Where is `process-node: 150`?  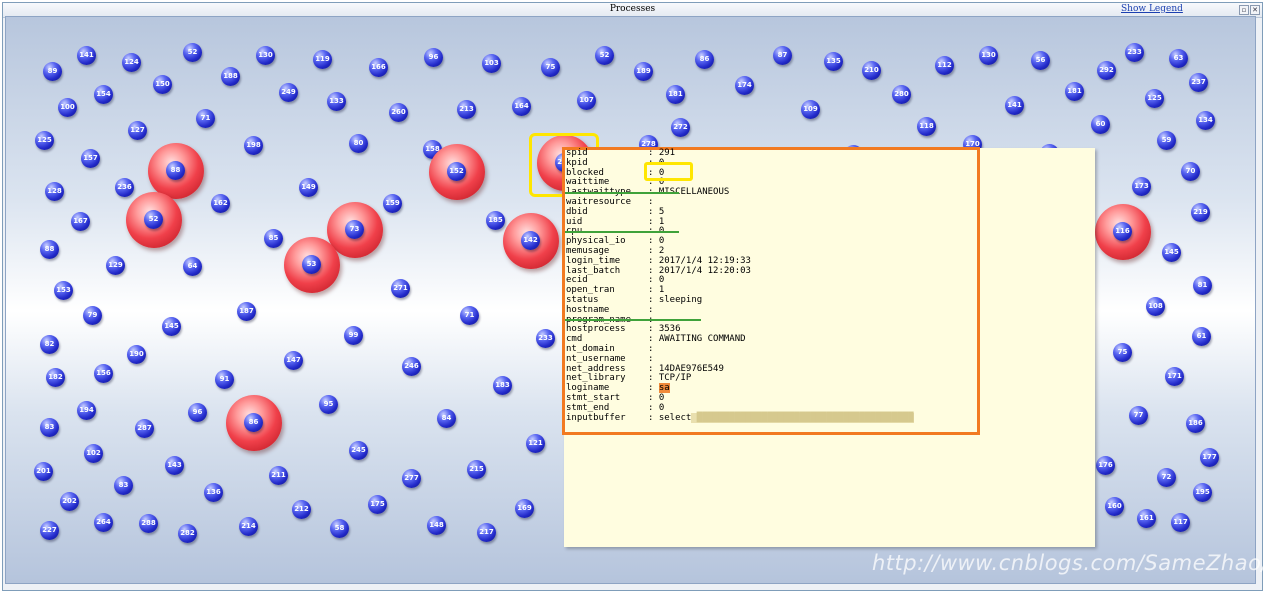 process-node: 150 is located at coordinates (162, 84).